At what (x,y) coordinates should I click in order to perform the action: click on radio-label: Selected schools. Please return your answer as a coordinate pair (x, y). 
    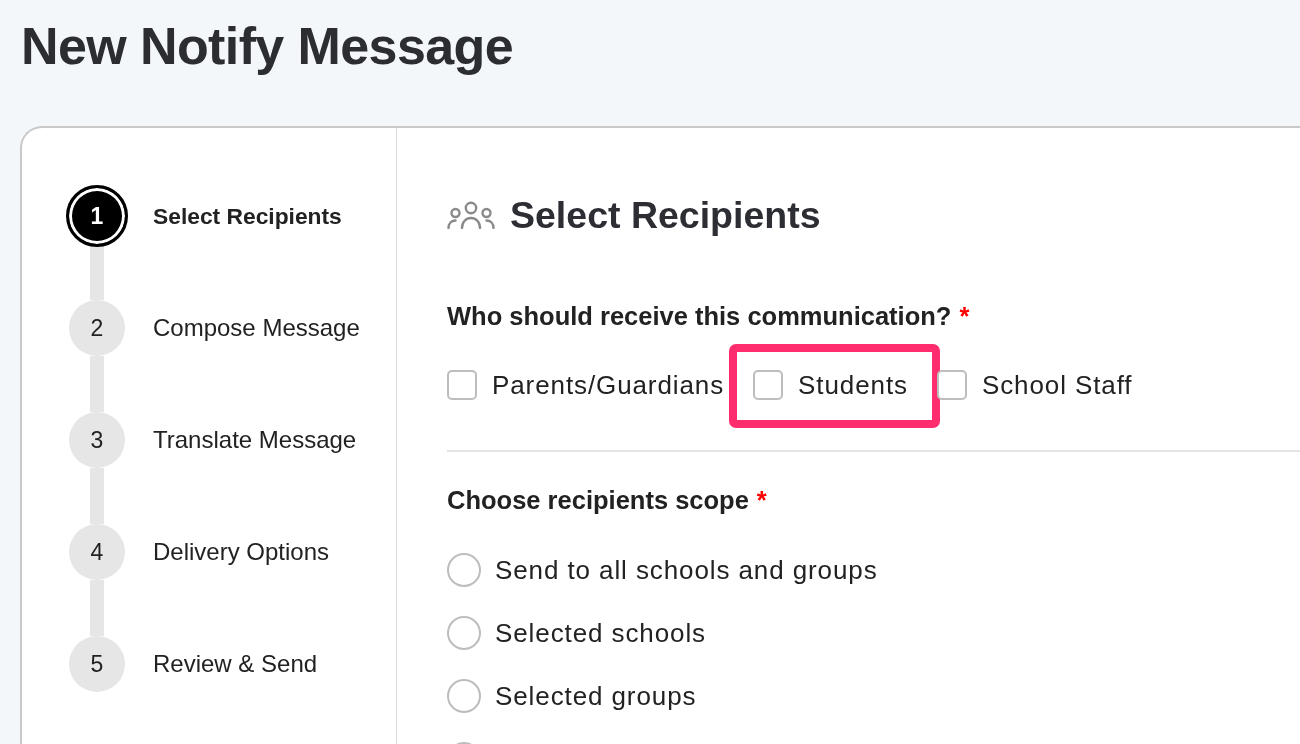
    Looking at the image, I should click on (600, 632).